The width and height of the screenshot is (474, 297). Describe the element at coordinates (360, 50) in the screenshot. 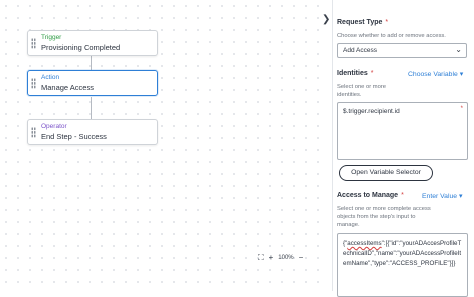

I see `request-type-value: Add Access` at that location.